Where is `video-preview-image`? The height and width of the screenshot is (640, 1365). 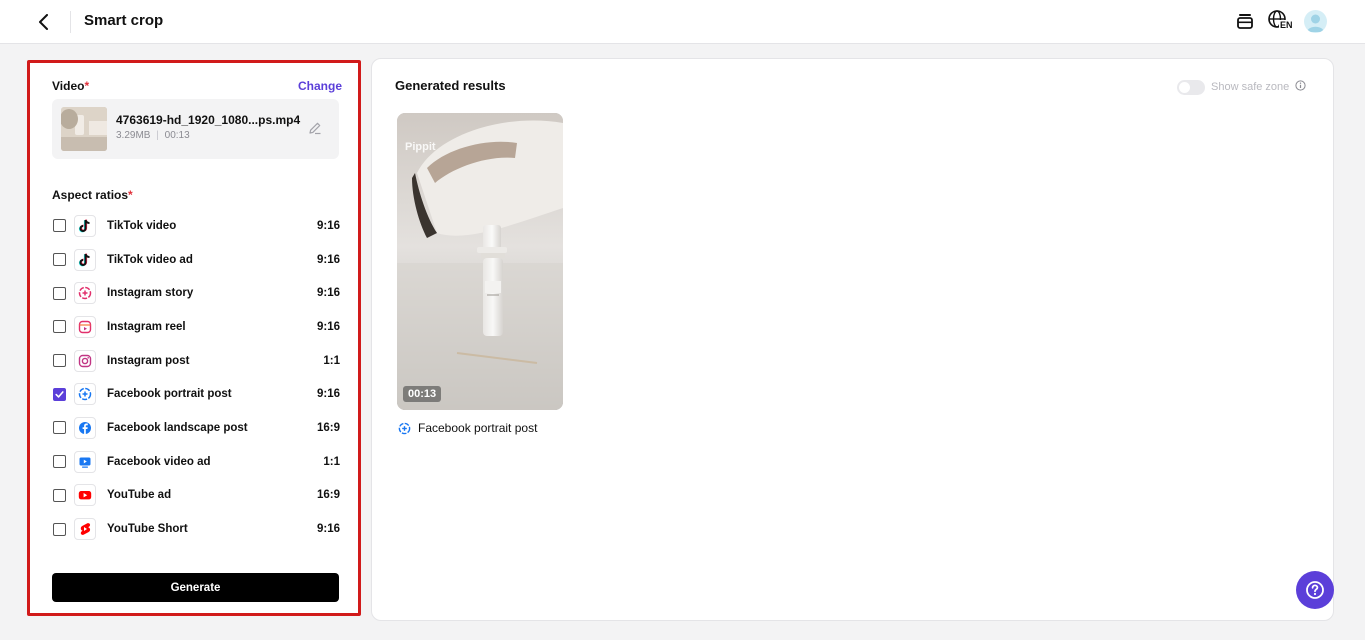 video-preview-image is located at coordinates (480, 261).